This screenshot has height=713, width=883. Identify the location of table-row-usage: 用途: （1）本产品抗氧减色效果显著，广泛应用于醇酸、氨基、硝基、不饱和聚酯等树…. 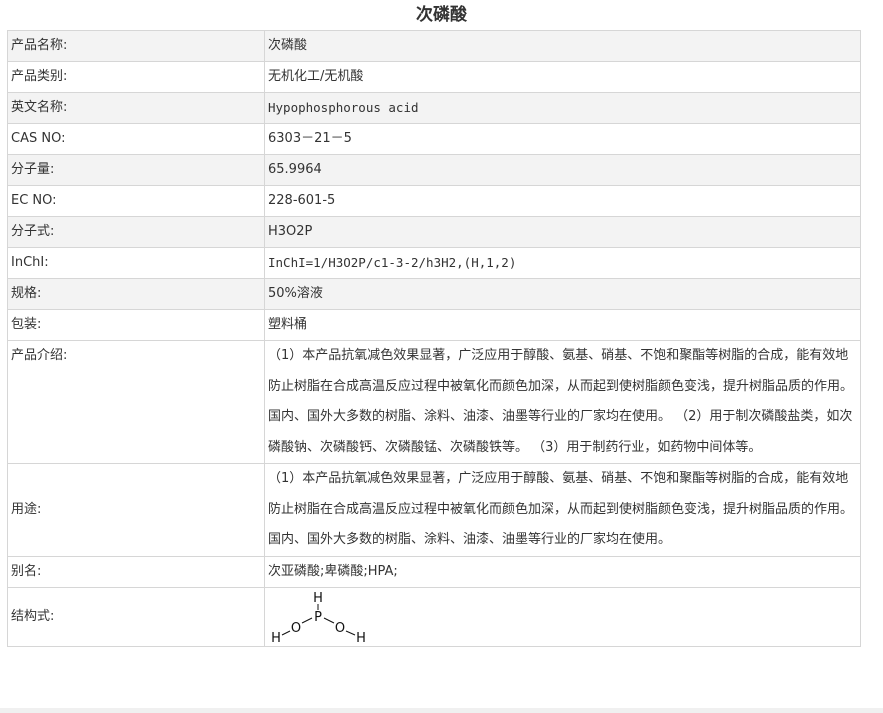
(434, 510).